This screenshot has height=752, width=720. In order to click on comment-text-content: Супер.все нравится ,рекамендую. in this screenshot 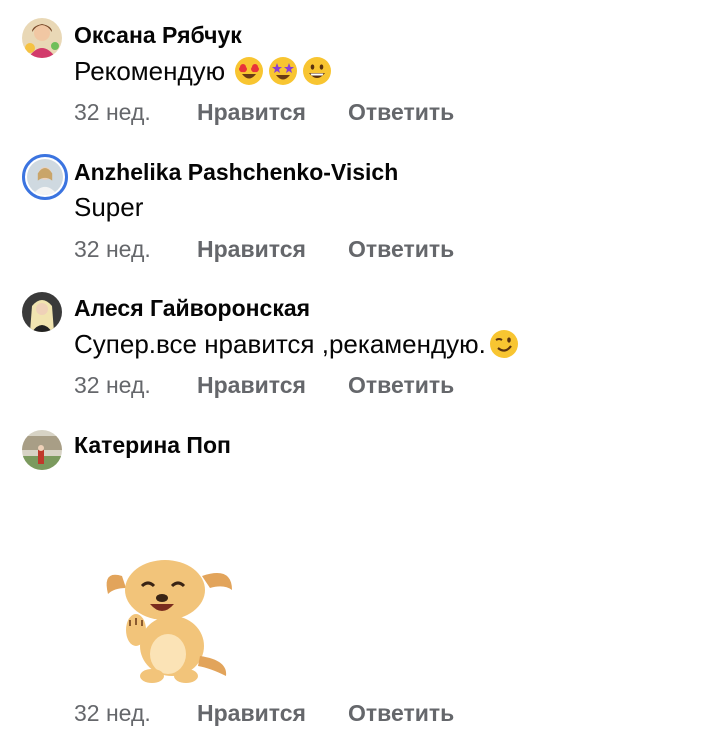, I will do `click(280, 344)`.